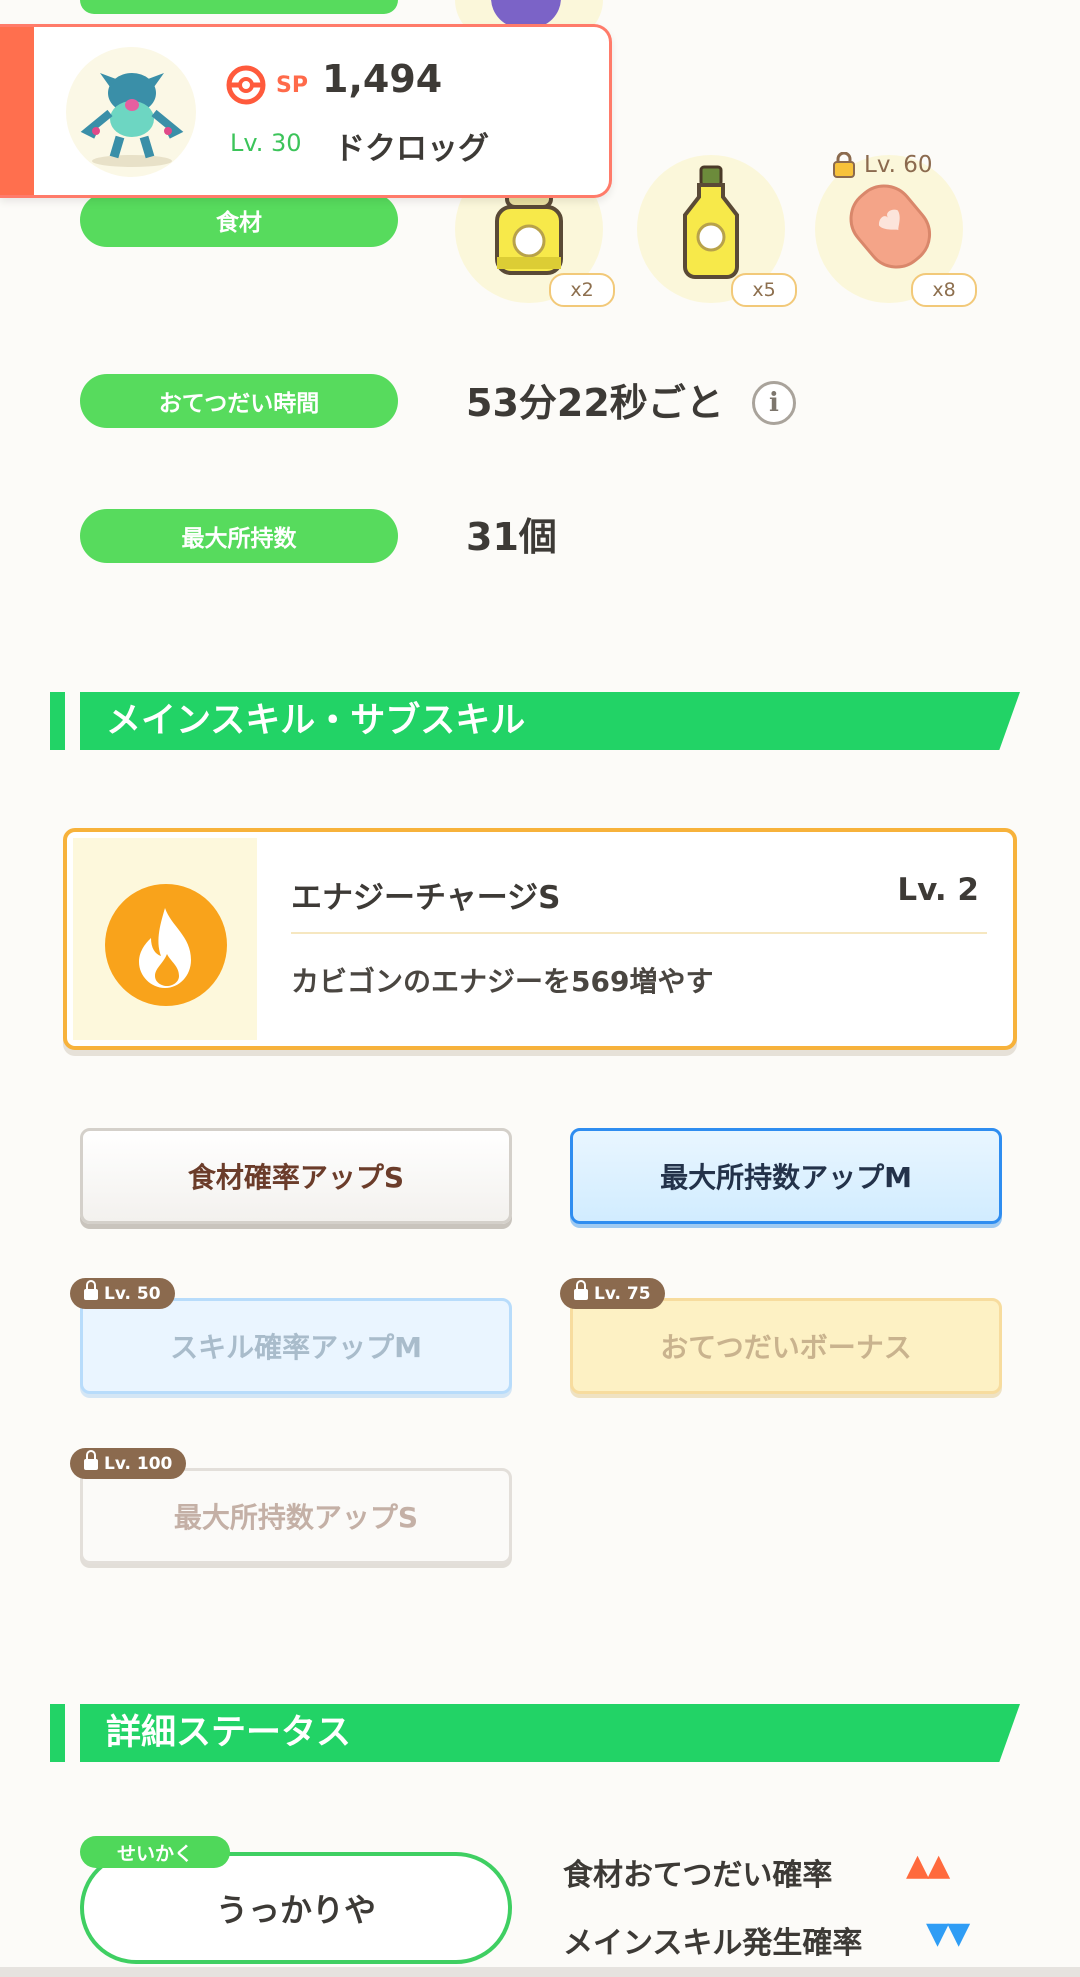 This screenshot has width=1080, height=1977. Describe the element at coordinates (266, 143) in the screenshot. I see `pokemon-level: Lv. 30` at that location.